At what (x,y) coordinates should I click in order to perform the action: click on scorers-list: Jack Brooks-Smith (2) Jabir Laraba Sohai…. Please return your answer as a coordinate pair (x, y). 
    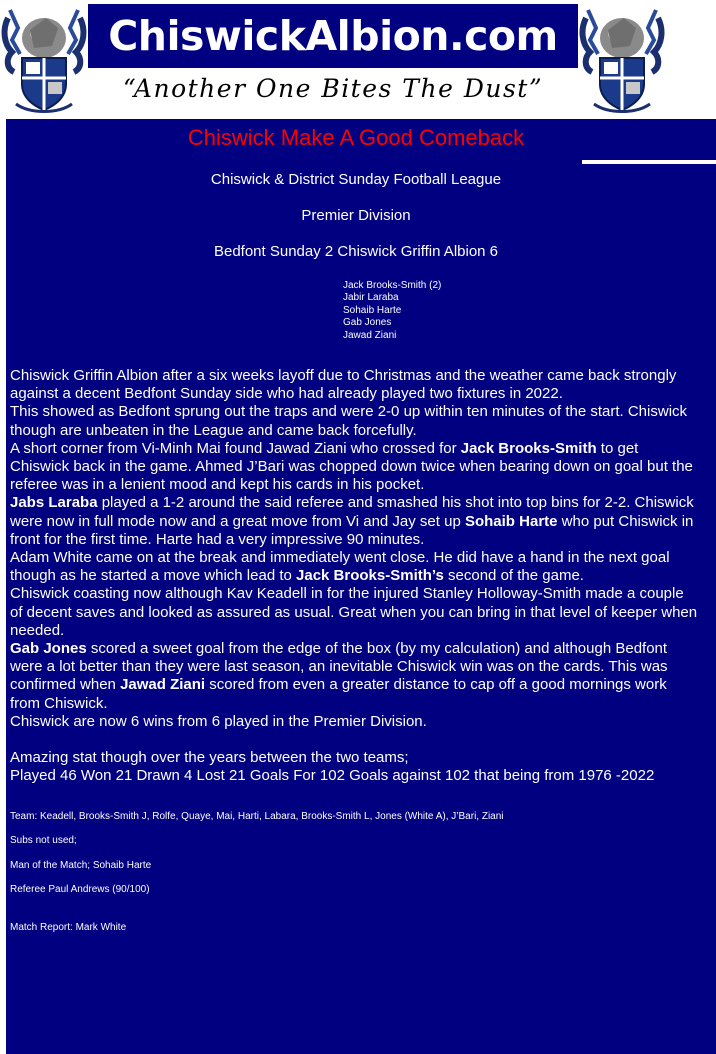
    Looking at the image, I should click on (392, 311).